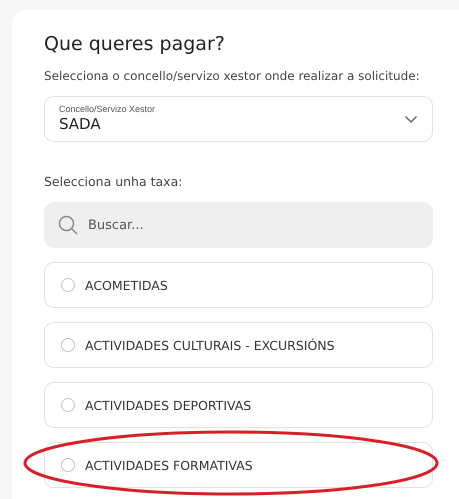  What do you see at coordinates (114, 182) in the screenshot?
I see `fee-prompt: Selecciona unha taxa:` at bounding box center [114, 182].